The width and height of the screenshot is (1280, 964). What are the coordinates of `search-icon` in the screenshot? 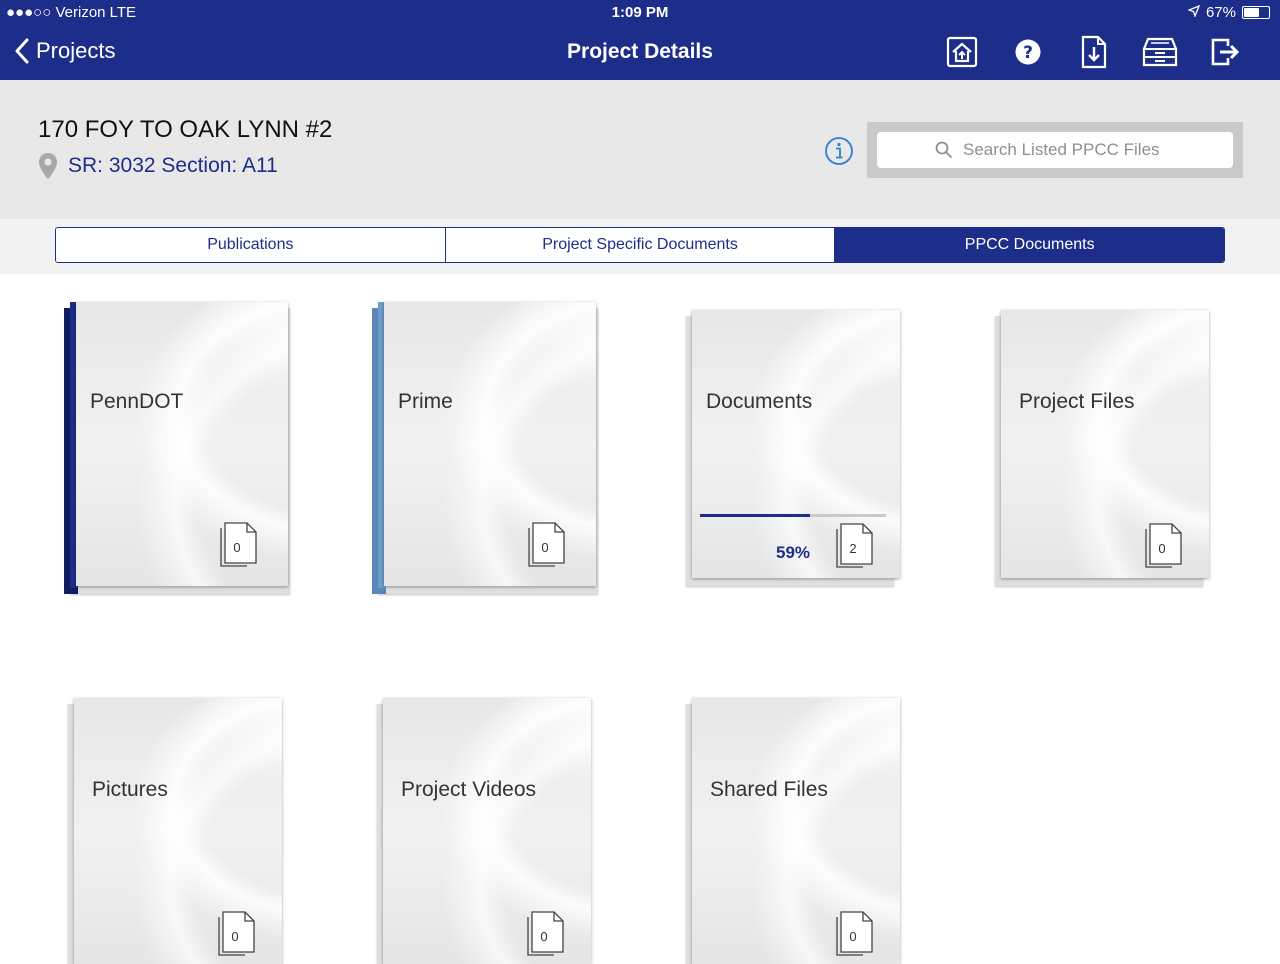 It's located at (944, 150).